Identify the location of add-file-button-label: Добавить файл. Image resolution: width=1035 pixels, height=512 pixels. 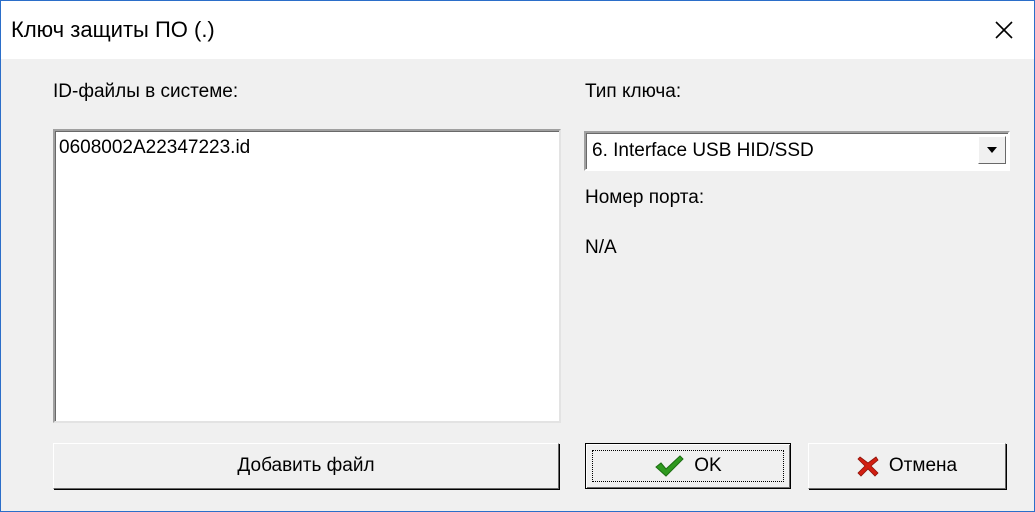
(306, 465).